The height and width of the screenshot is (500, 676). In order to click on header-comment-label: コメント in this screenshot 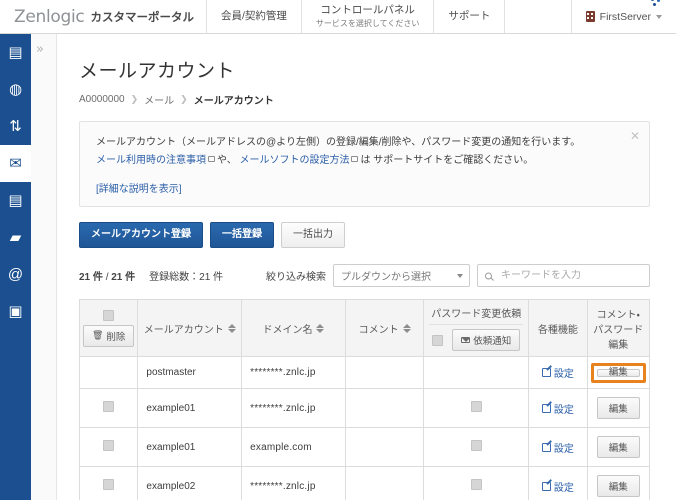, I will do `click(378, 330)`.